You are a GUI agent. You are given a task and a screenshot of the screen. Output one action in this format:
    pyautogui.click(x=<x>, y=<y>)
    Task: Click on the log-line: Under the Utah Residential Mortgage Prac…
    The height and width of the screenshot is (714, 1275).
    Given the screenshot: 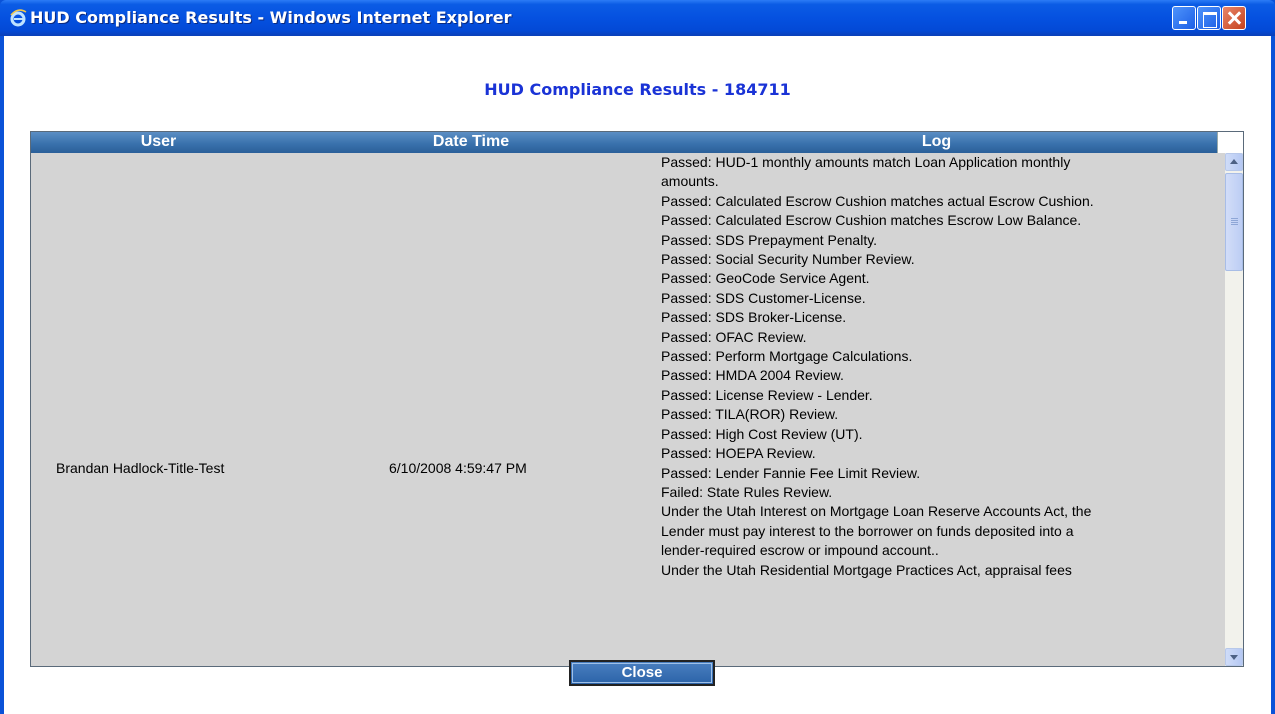 What is the action you would take?
    pyautogui.click(x=866, y=569)
    